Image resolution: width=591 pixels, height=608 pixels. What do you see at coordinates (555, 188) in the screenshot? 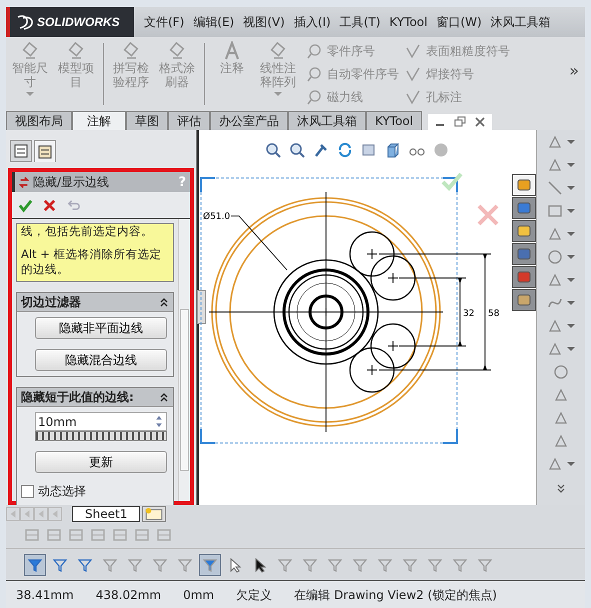
I see `line-icon` at bounding box center [555, 188].